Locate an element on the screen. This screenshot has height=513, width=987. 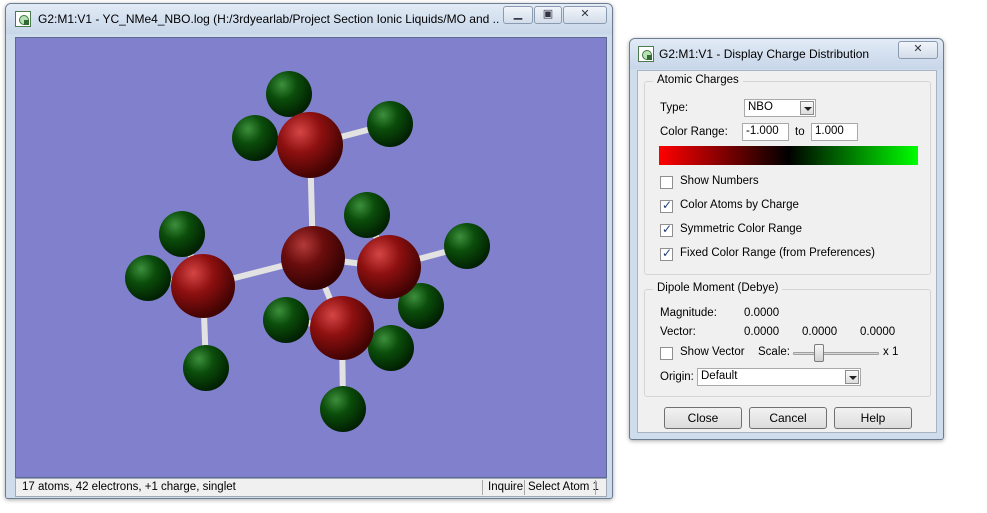
range-to-label: to is located at coordinates (800, 132).